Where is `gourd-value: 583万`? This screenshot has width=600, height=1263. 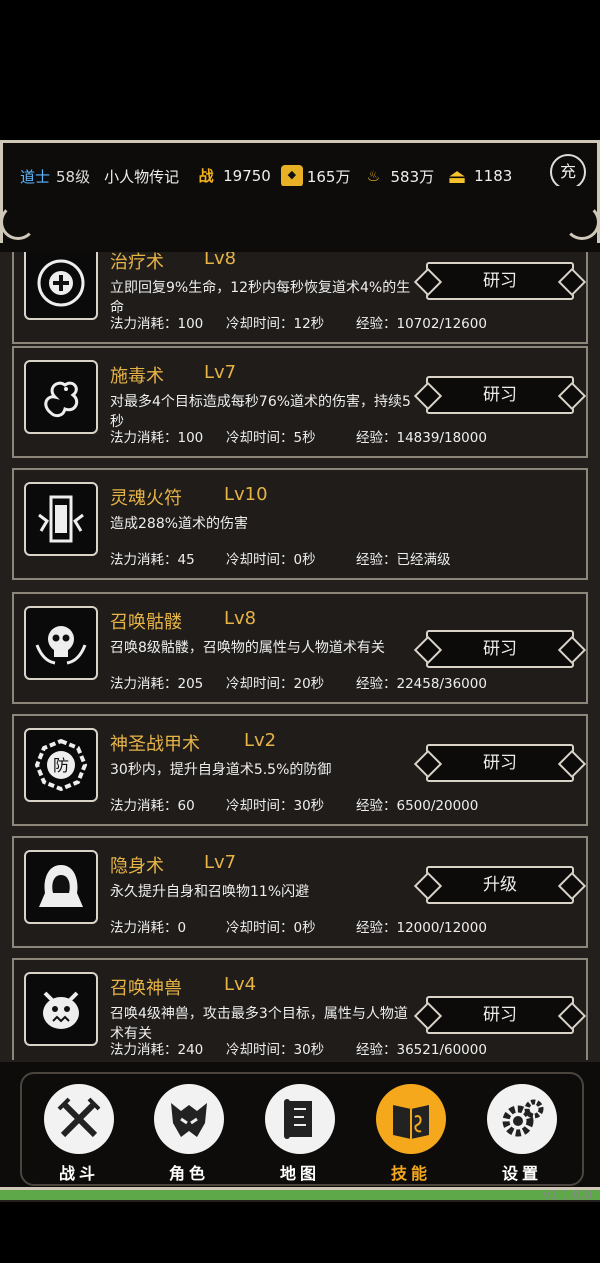 gourd-value: 583万 is located at coordinates (412, 176).